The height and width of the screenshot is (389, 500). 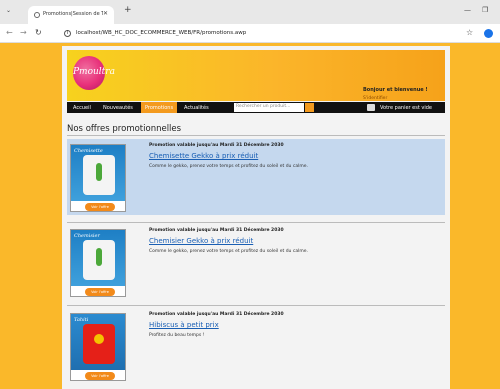 I want to click on tab-title: Promotions|Session de Test, so click(x=73, y=14).